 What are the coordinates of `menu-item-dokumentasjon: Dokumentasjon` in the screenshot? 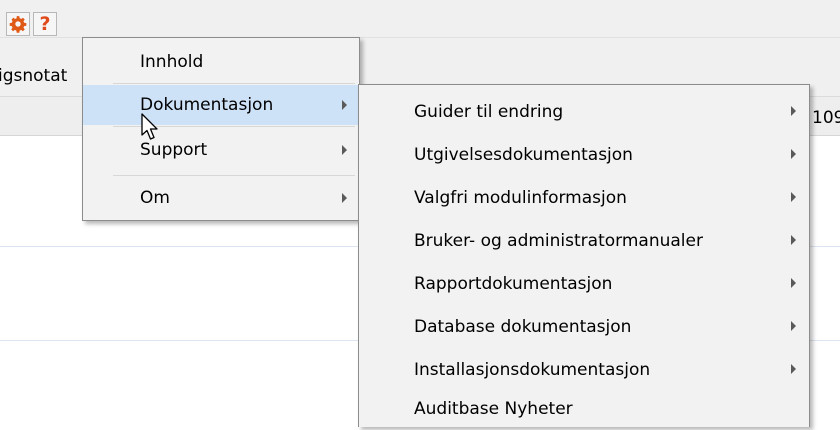 It's located at (221, 105).